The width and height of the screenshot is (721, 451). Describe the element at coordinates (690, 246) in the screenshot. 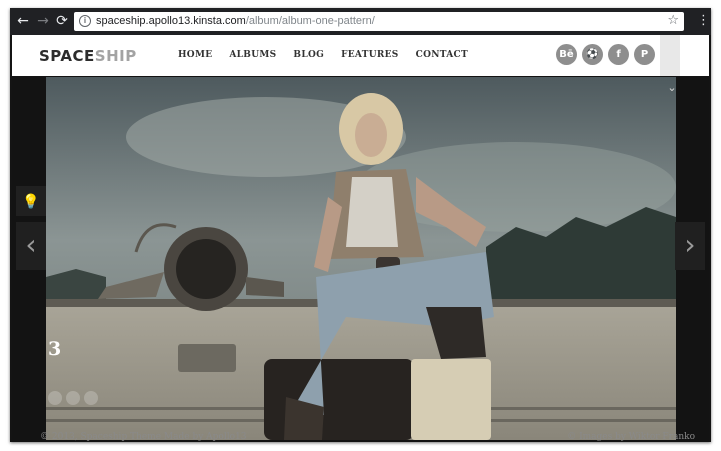

I see `next-slide-button: ›` at that location.